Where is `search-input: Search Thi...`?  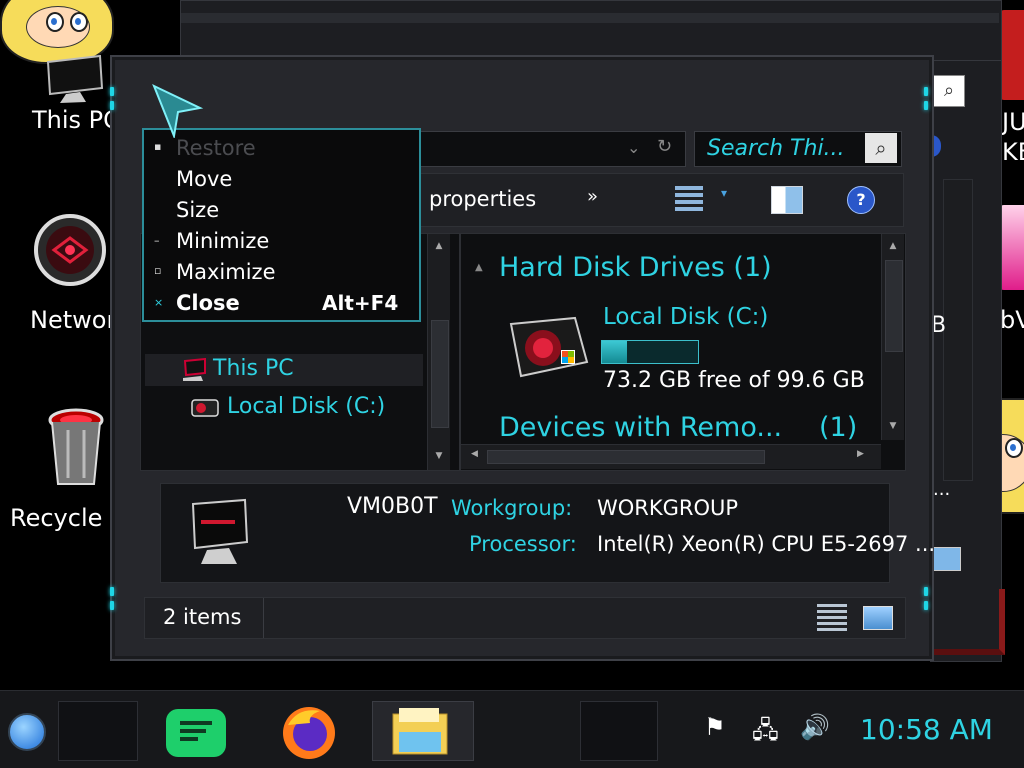 search-input: Search Thi... is located at coordinates (776, 148).